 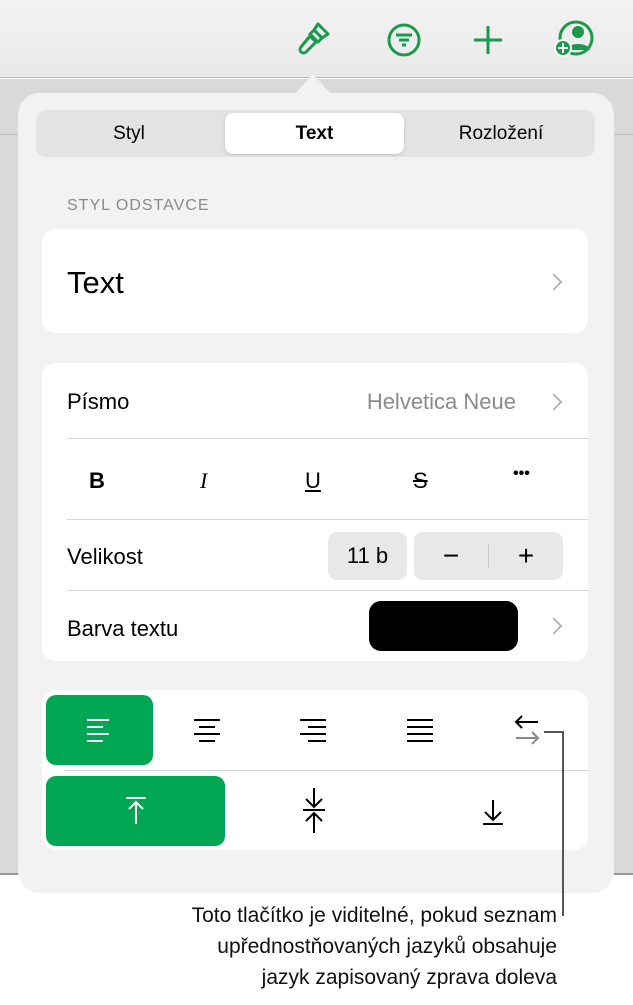 What do you see at coordinates (409, 977) in the screenshot?
I see `callout-line-3: jazyk zapisovaný zprava doleva` at bounding box center [409, 977].